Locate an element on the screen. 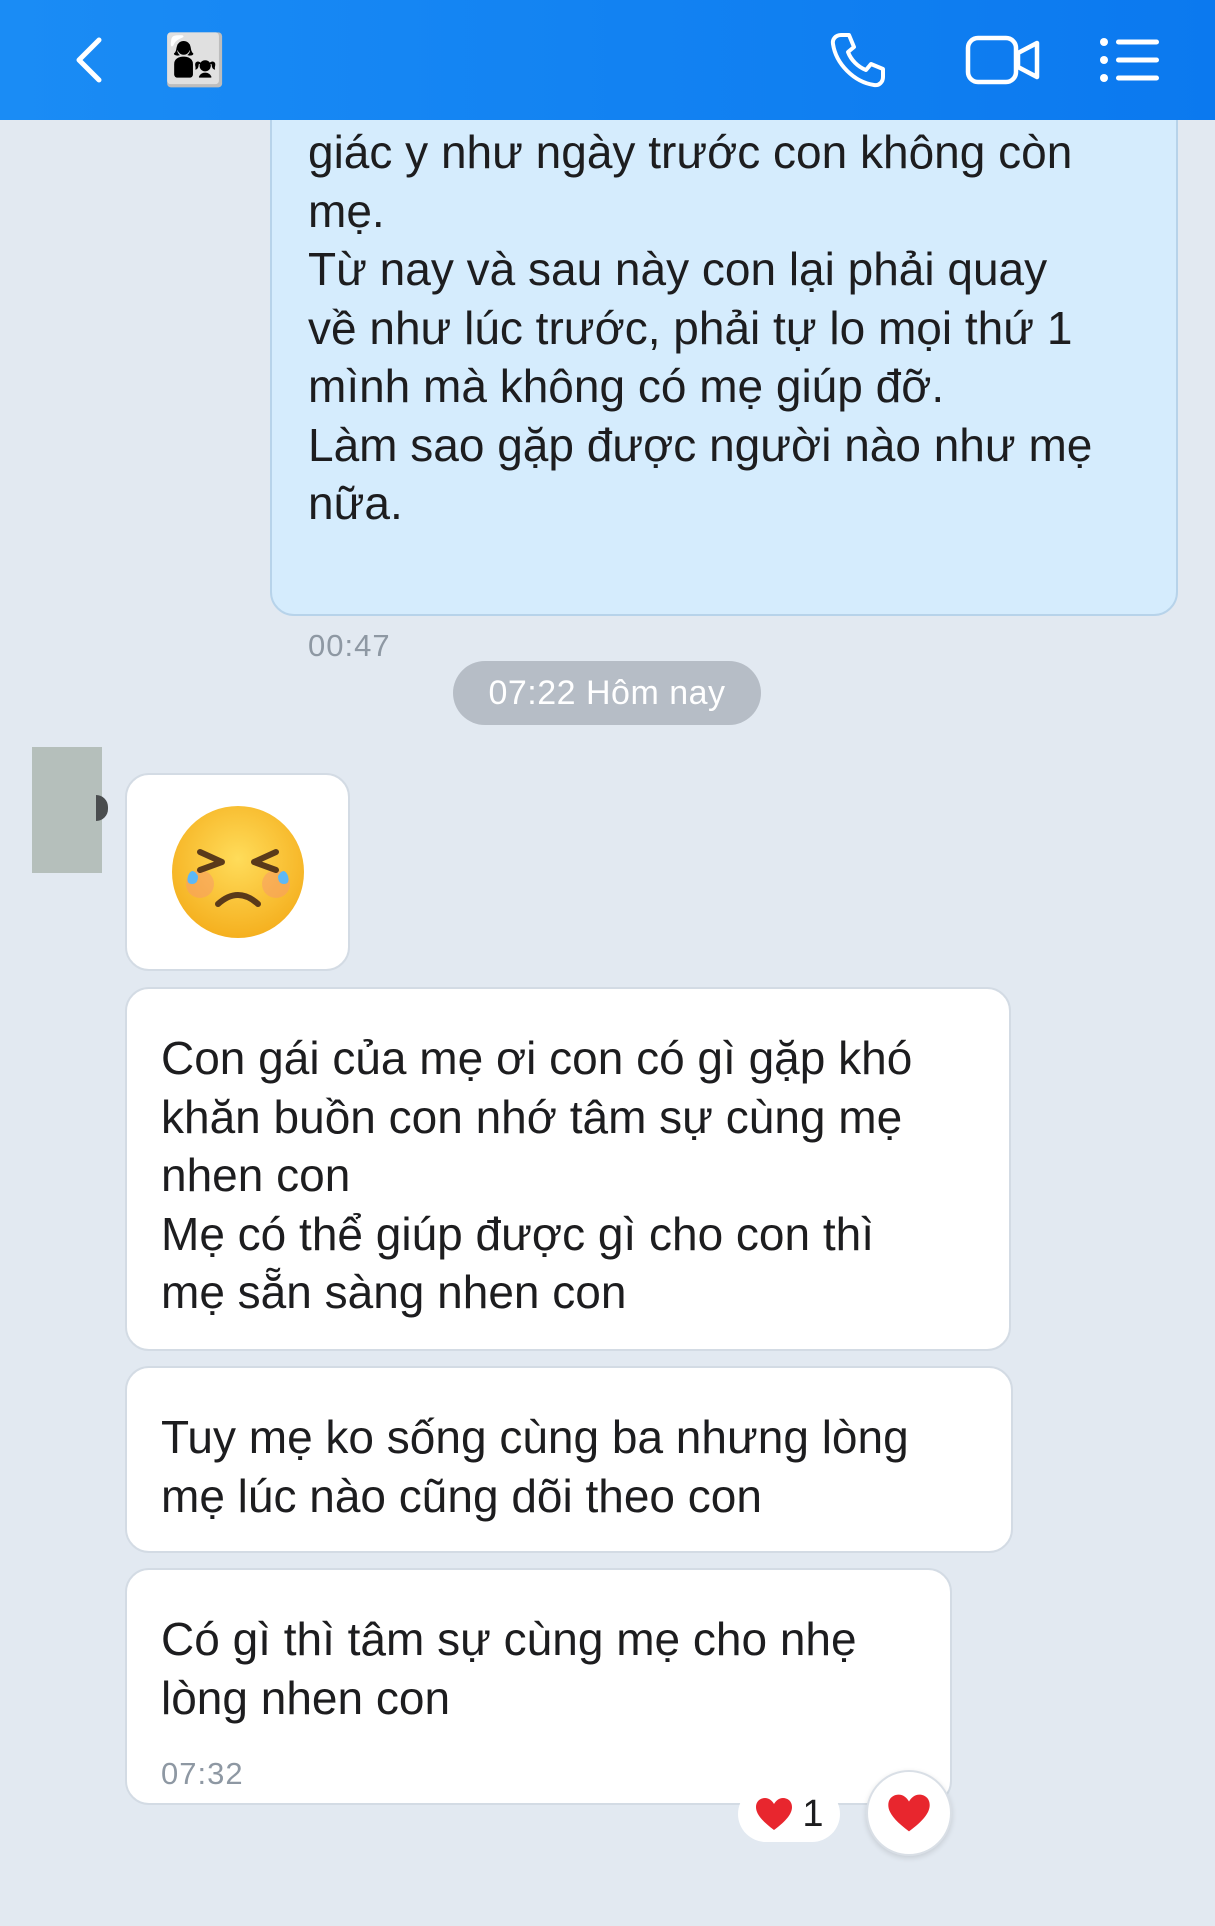  menu-button is located at coordinates (1130, 60).